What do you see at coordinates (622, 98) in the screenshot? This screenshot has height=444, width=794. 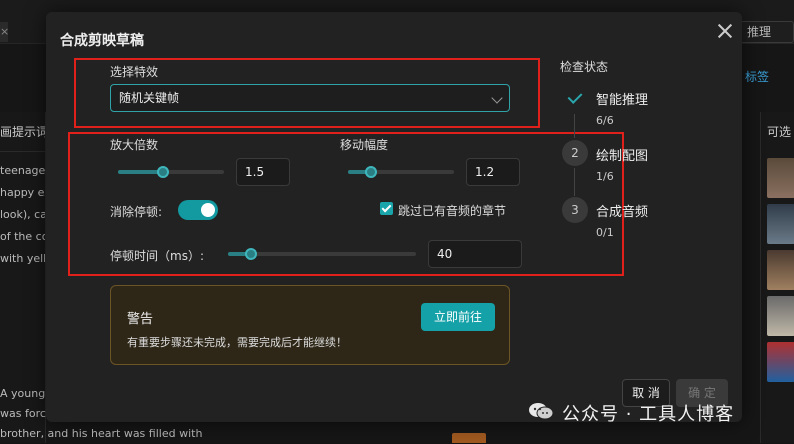 I see `step-name: 智能推理` at bounding box center [622, 98].